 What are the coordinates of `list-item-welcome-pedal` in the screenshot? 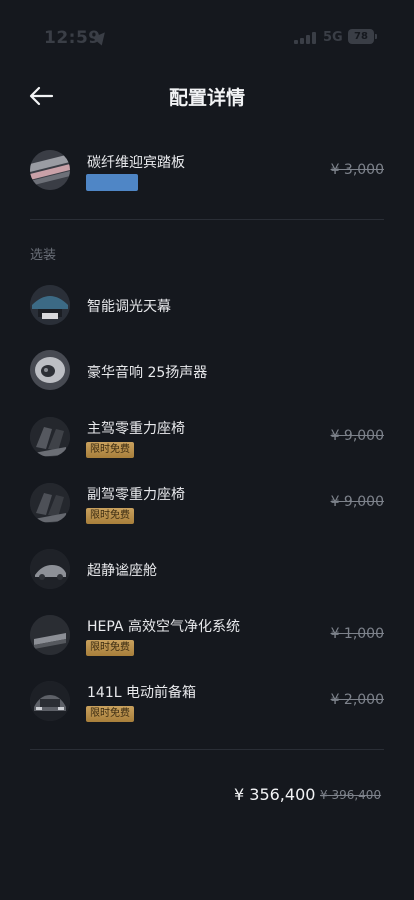 It's located at (207, 180).